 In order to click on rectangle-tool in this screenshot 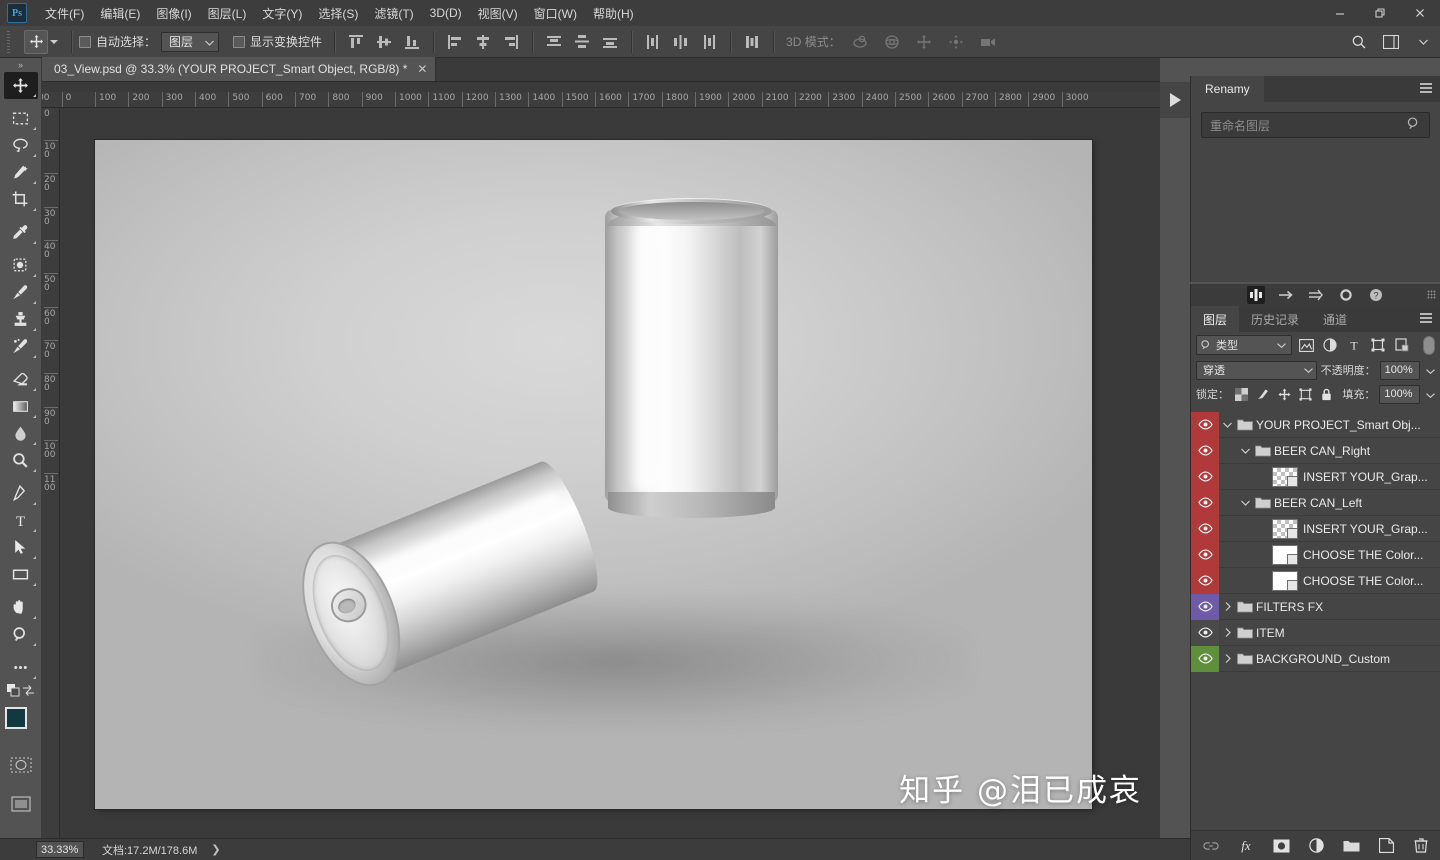, I will do `click(21, 574)`.